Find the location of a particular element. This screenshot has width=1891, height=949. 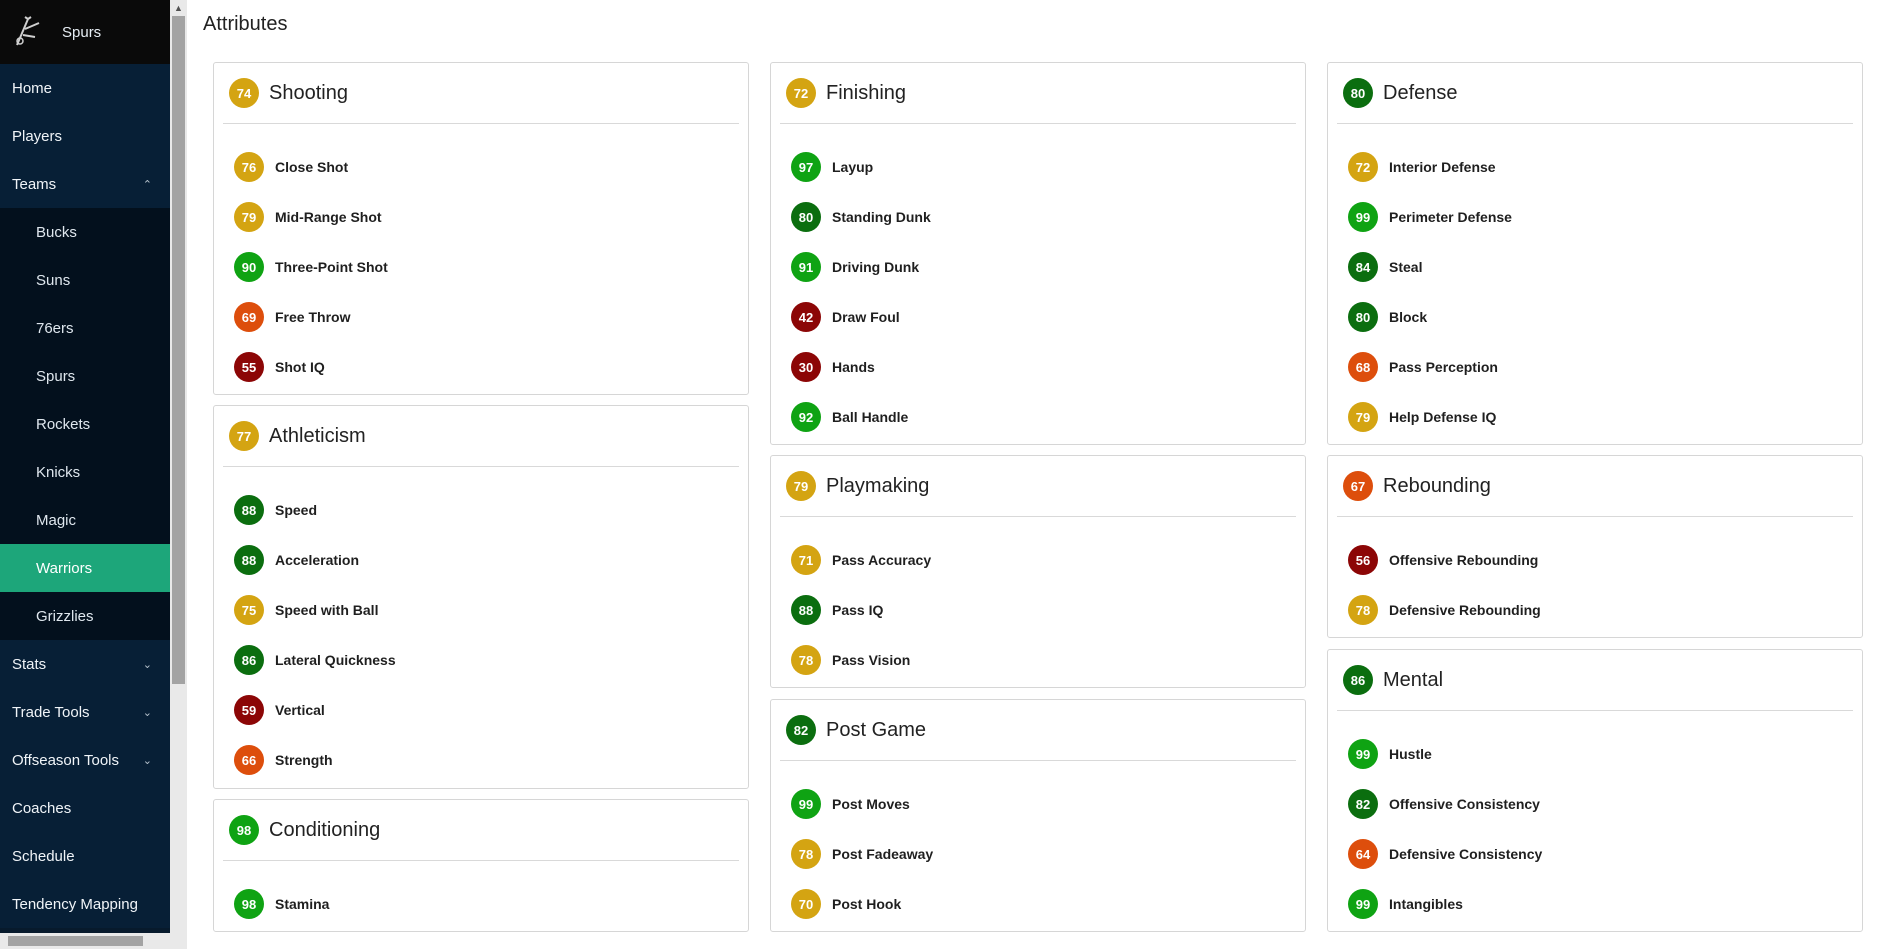

team-item-bucks: Bucks is located at coordinates (85, 232).